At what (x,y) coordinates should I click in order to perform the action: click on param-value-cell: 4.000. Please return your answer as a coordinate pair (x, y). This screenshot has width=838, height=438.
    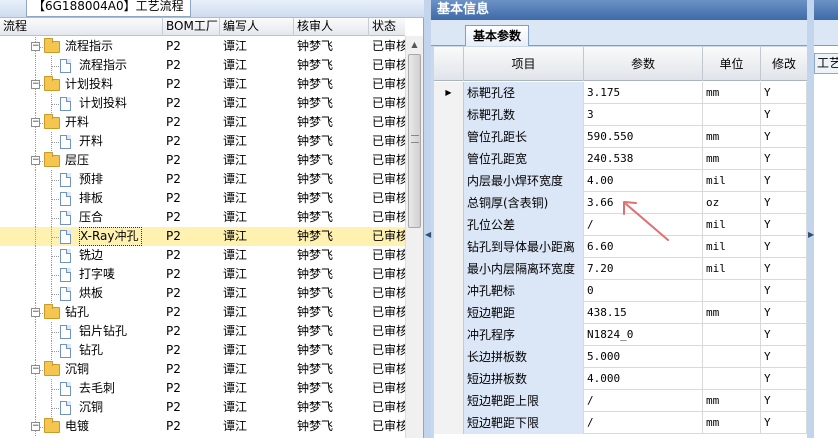
    Looking at the image, I should click on (643, 379).